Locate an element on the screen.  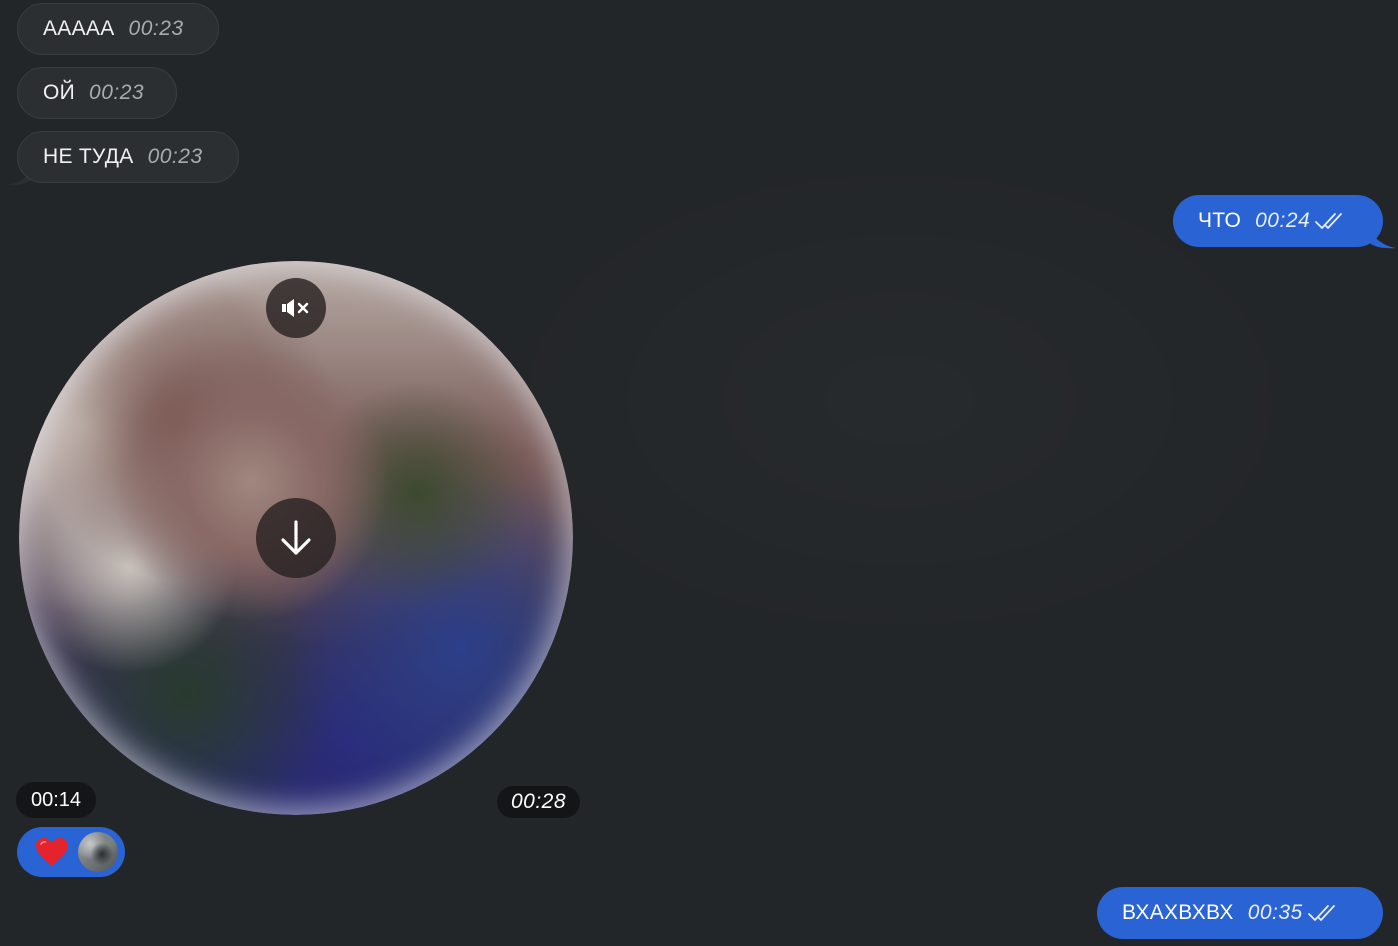
message-text: НЕ ТУДА is located at coordinates (88, 156).